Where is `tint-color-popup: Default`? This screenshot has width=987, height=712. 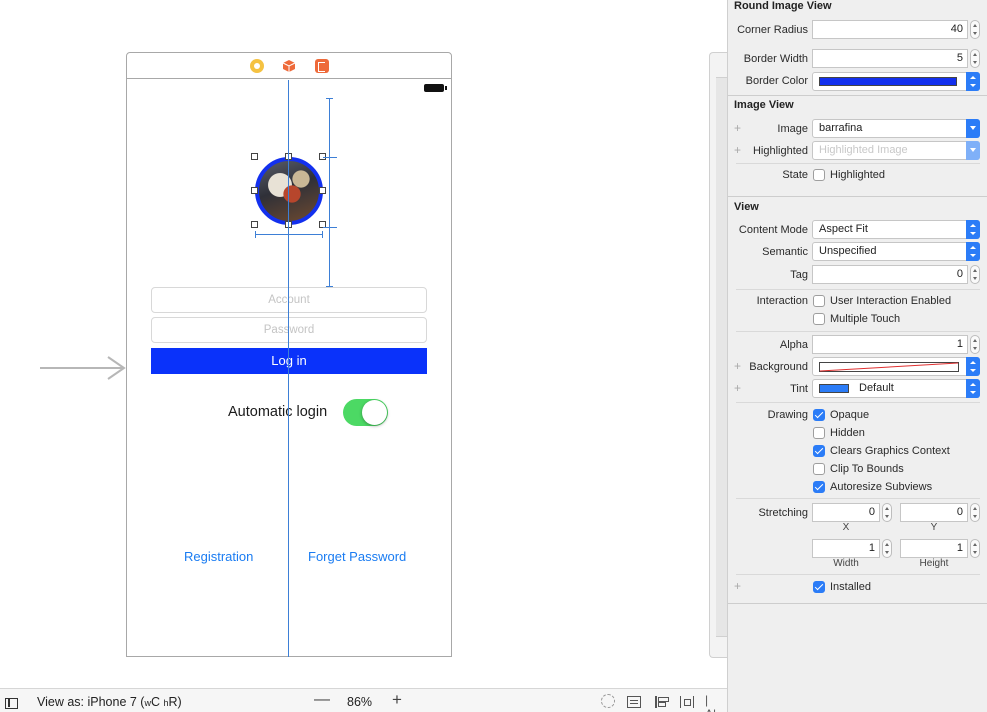 tint-color-popup: Default is located at coordinates (896, 388).